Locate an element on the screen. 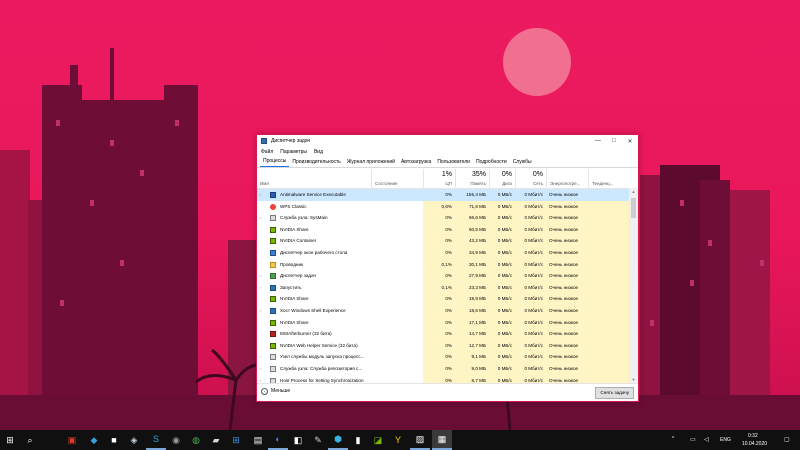 The image size is (800, 450). maximize-button: □ is located at coordinates (614, 141).